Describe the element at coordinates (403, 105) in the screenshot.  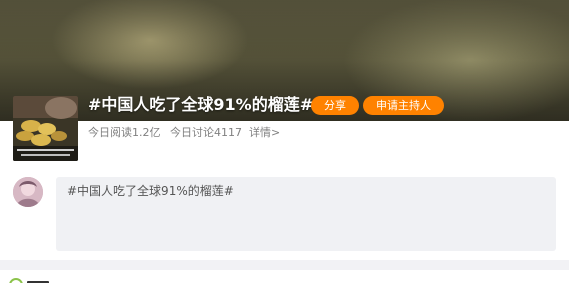
I see `apply-host-button: 申请主持人` at that location.